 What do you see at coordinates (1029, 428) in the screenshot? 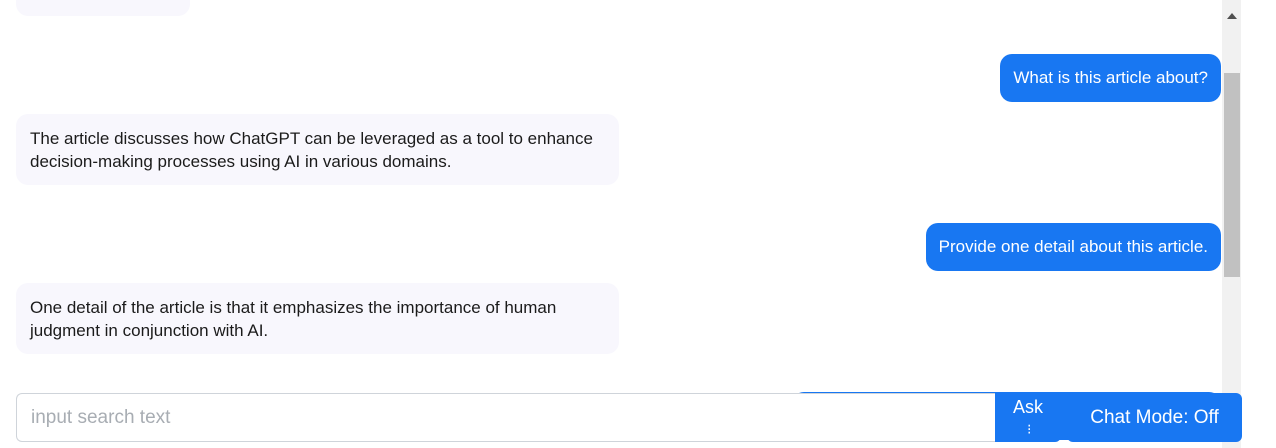
I see `loading-spinner-icon: ⁝` at bounding box center [1029, 428].